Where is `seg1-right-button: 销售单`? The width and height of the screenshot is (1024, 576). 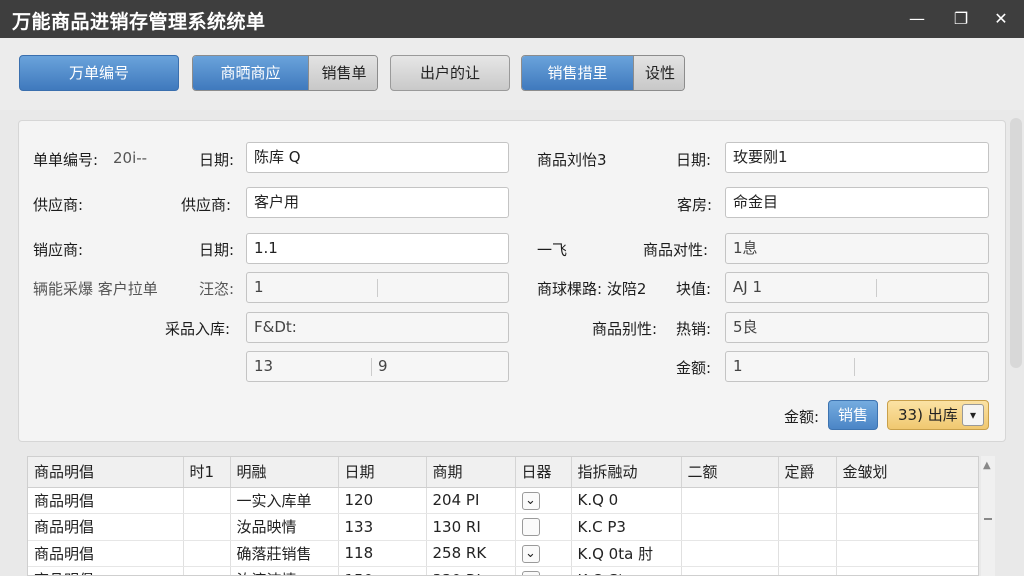 seg1-right-button: 销售单 is located at coordinates (342, 73).